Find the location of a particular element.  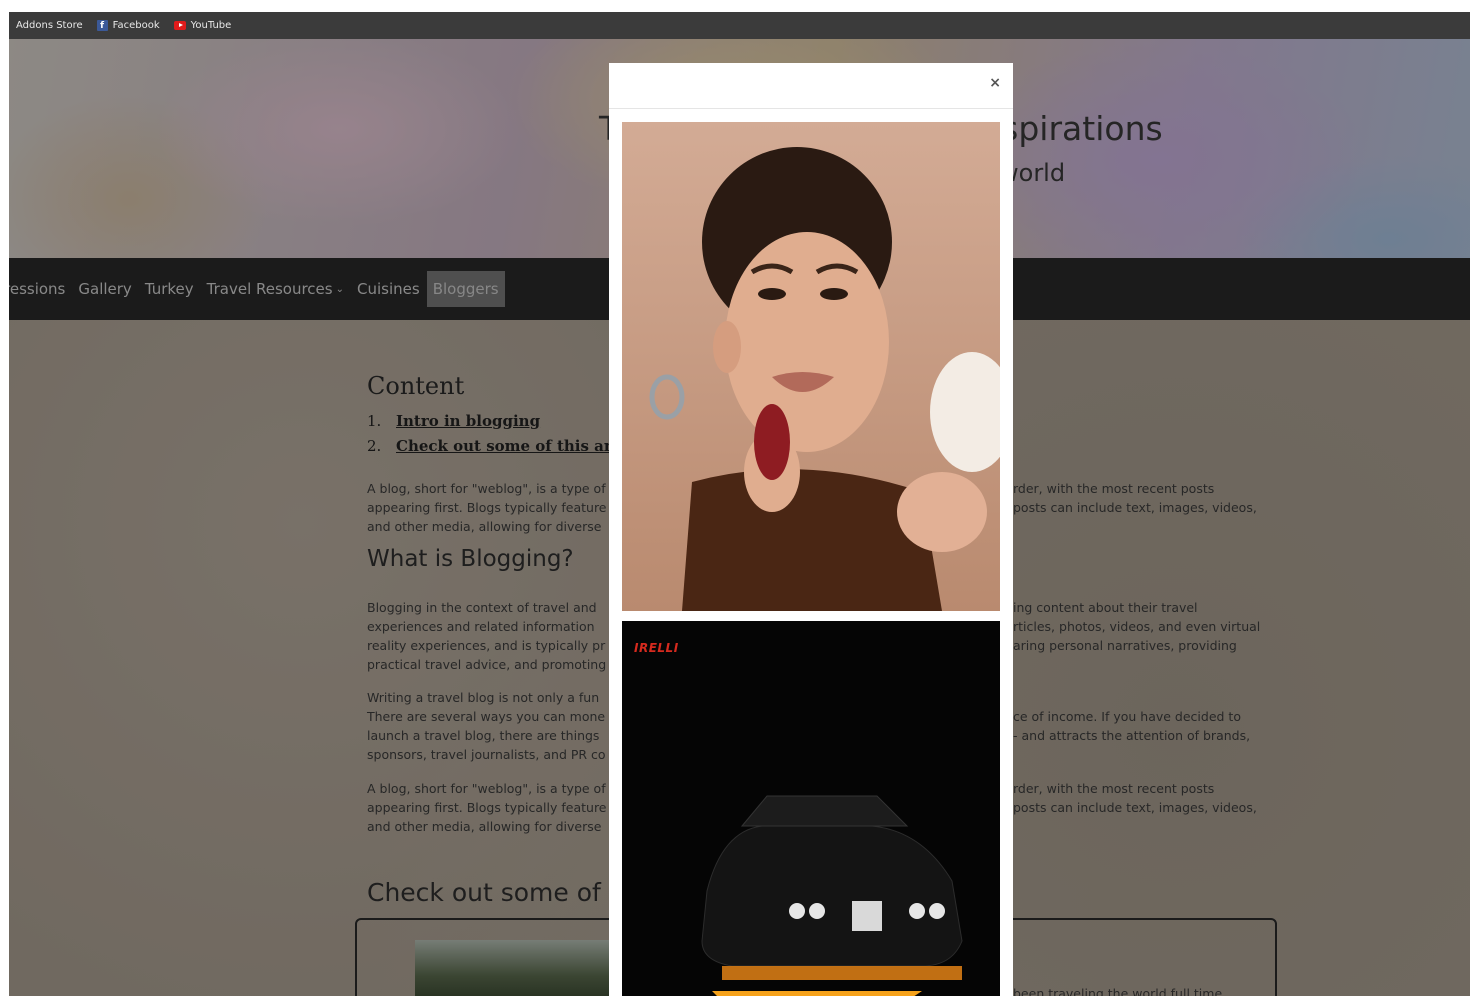

modal-photo-car: IRELLI is located at coordinates (811, 808).